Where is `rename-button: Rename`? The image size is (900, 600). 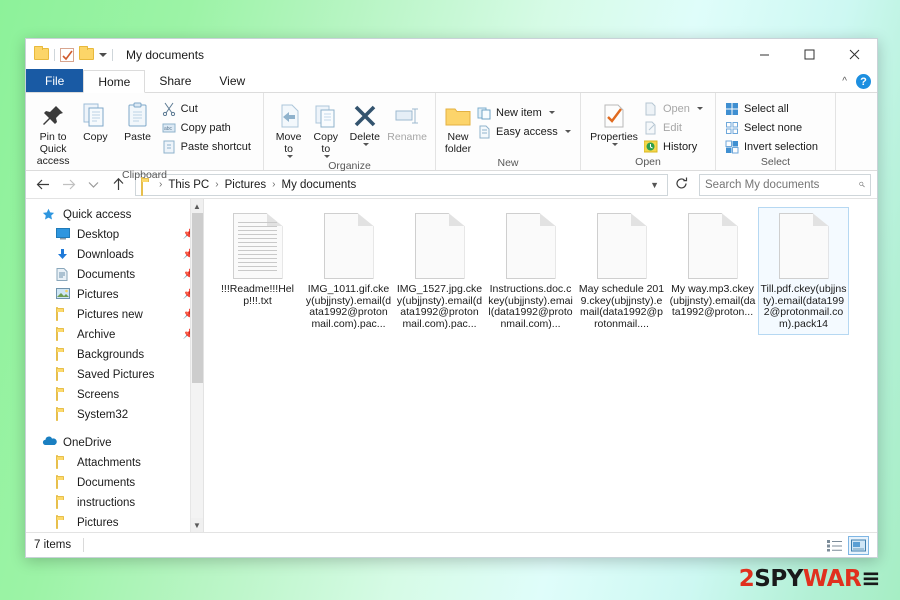
rename-button: Rename is located at coordinates (407, 121).